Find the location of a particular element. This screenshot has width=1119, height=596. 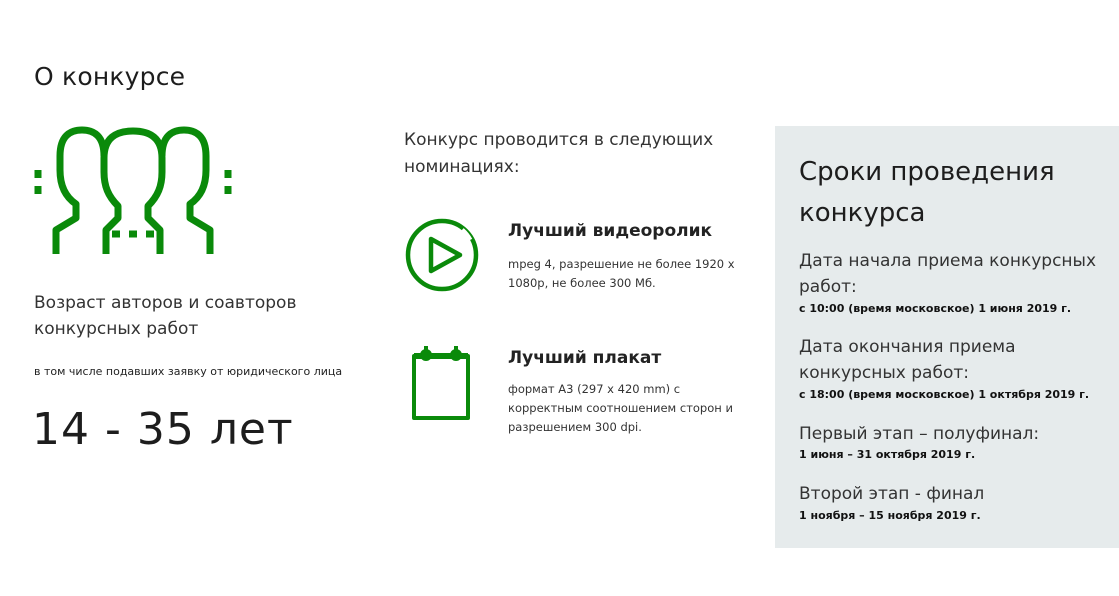

section-title: О конкурсе is located at coordinates (110, 76).